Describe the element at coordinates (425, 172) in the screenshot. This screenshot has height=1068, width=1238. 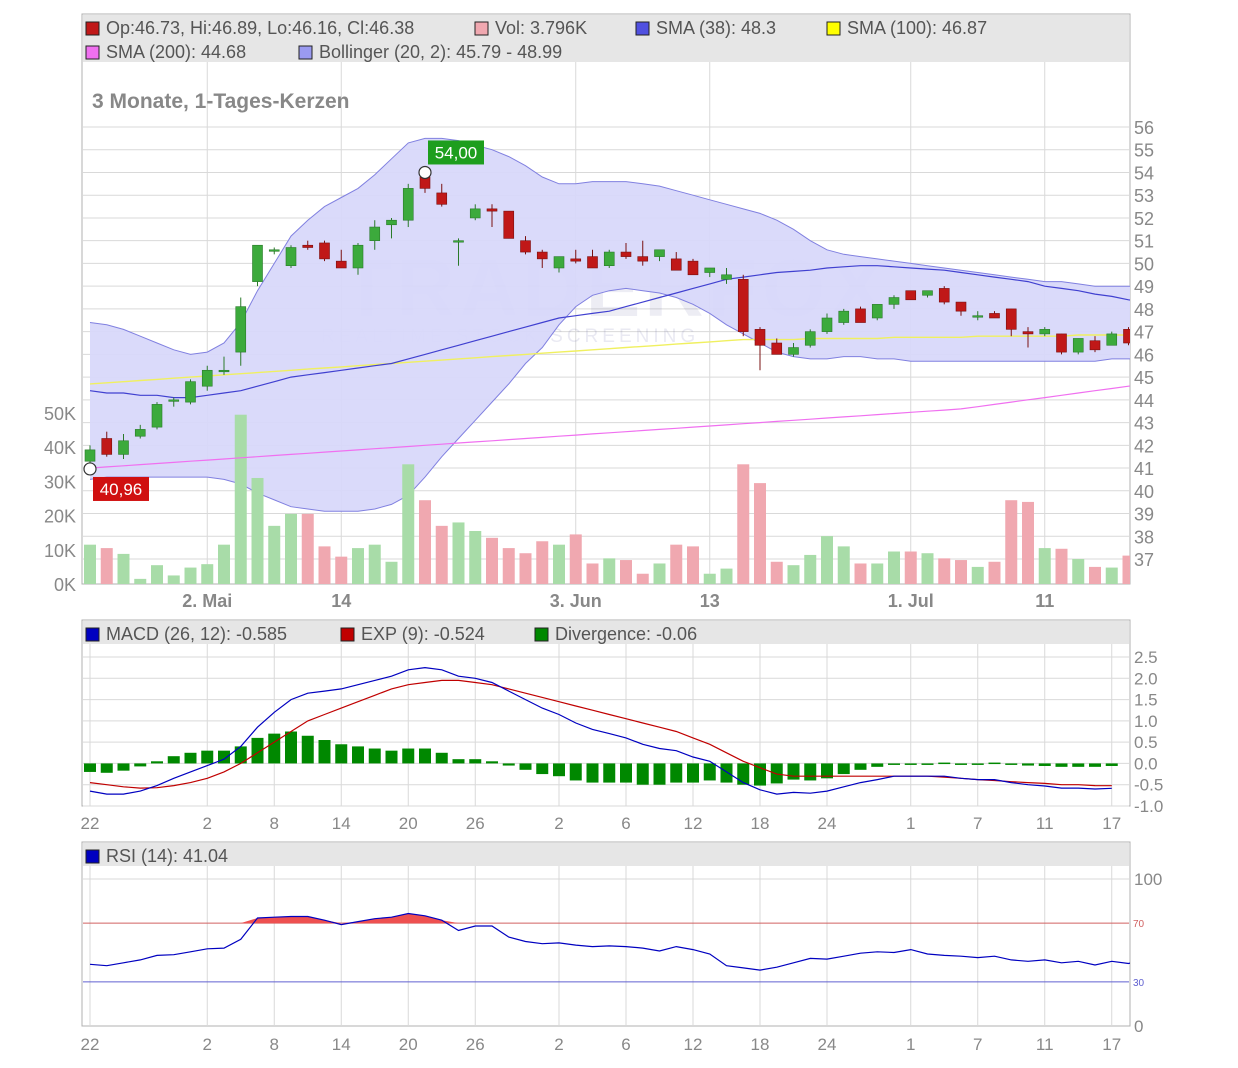
I see `high-marker` at that location.